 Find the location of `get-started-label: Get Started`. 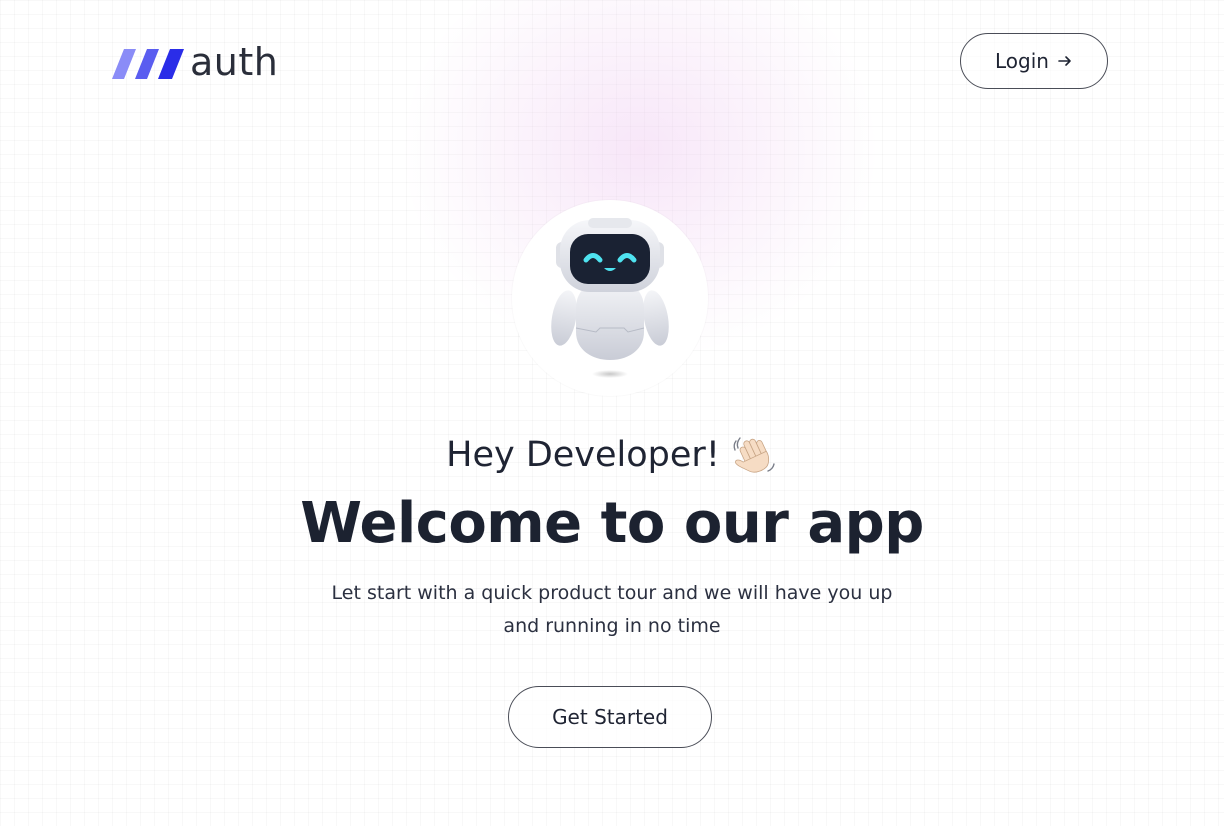

get-started-label: Get Started is located at coordinates (610, 717).